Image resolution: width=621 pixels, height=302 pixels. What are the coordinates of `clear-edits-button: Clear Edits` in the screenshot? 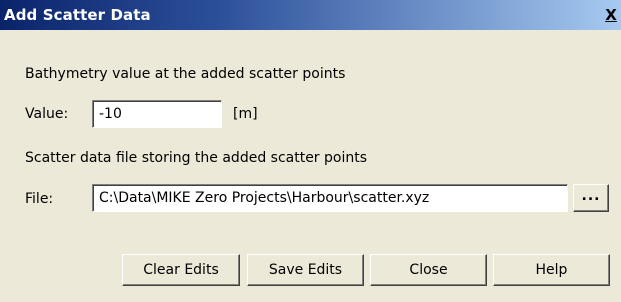 It's located at (181, 270).